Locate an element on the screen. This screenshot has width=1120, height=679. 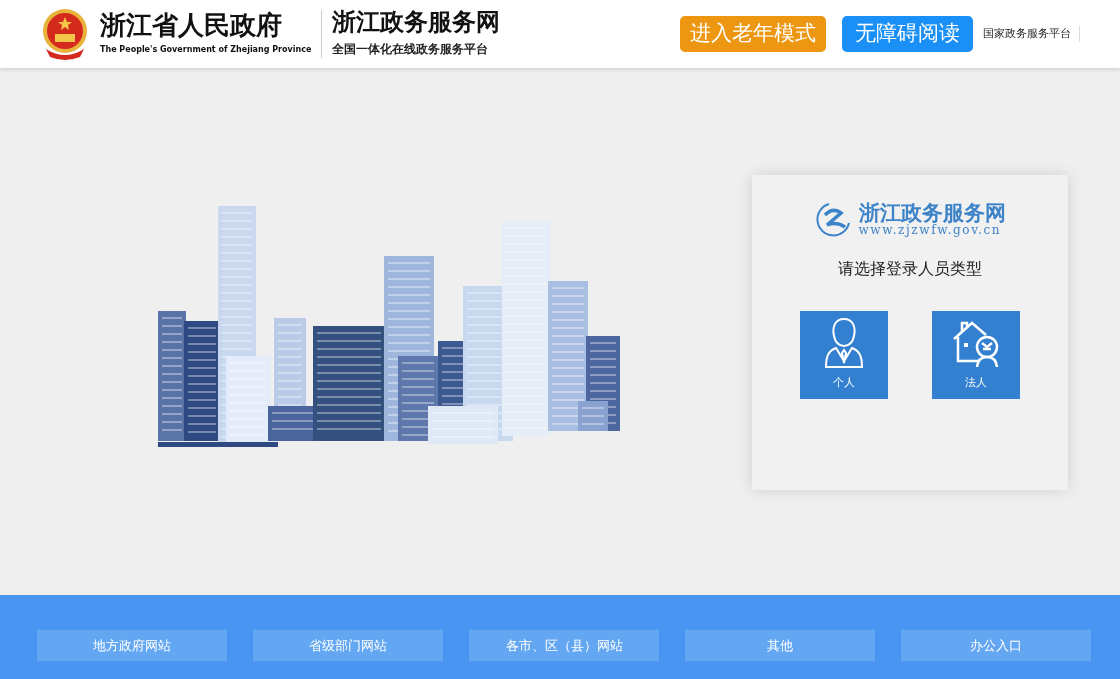
footer-link: 办公入口 is located at coordinates (996, 645).